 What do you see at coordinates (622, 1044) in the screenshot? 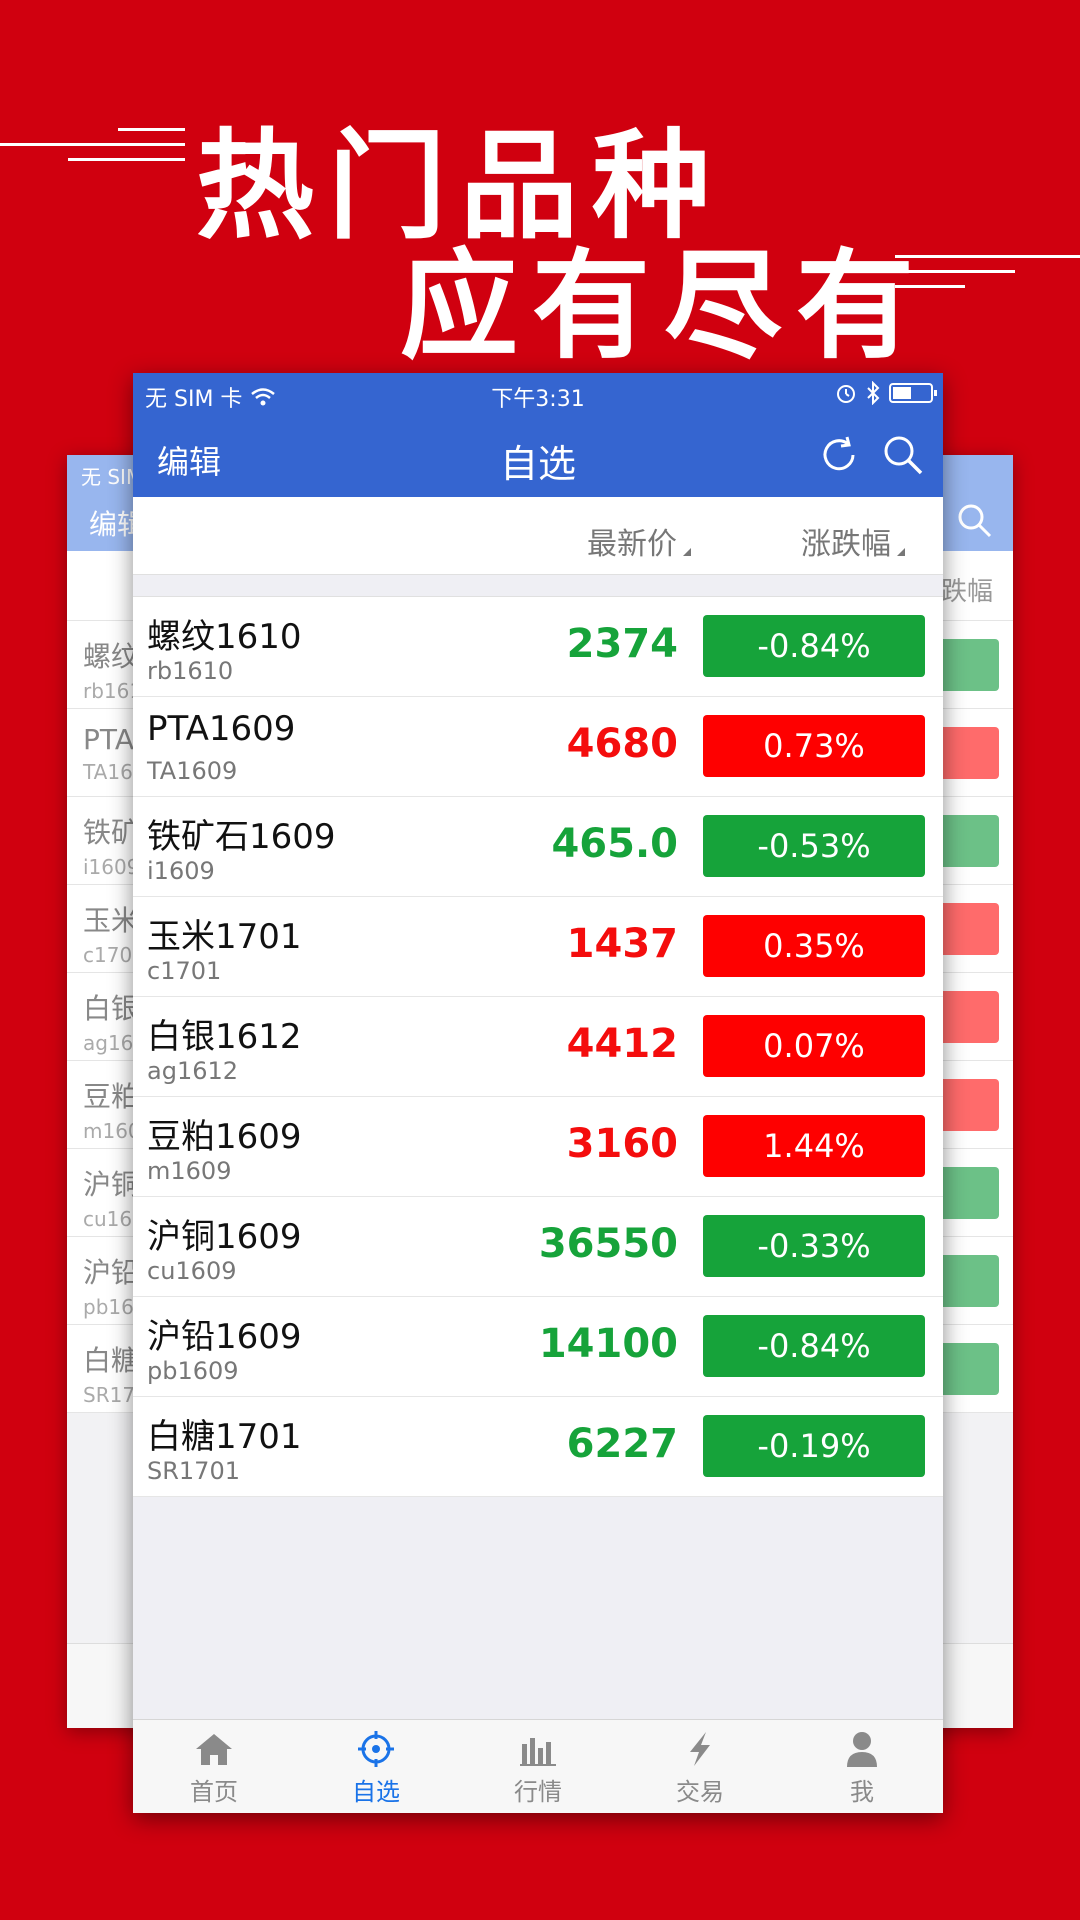
I see `latest-price: 4412` at bounding box center [622, 1044].